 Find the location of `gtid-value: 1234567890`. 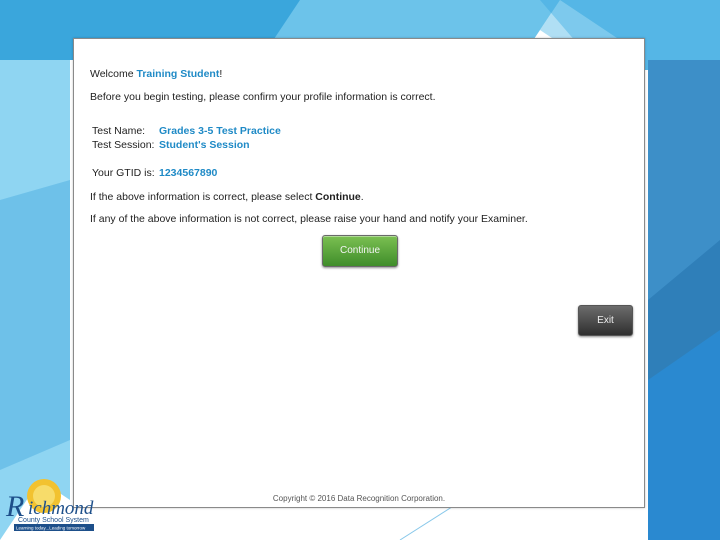

gtid-value: 1234567890 is located at coordinates (188, 173).